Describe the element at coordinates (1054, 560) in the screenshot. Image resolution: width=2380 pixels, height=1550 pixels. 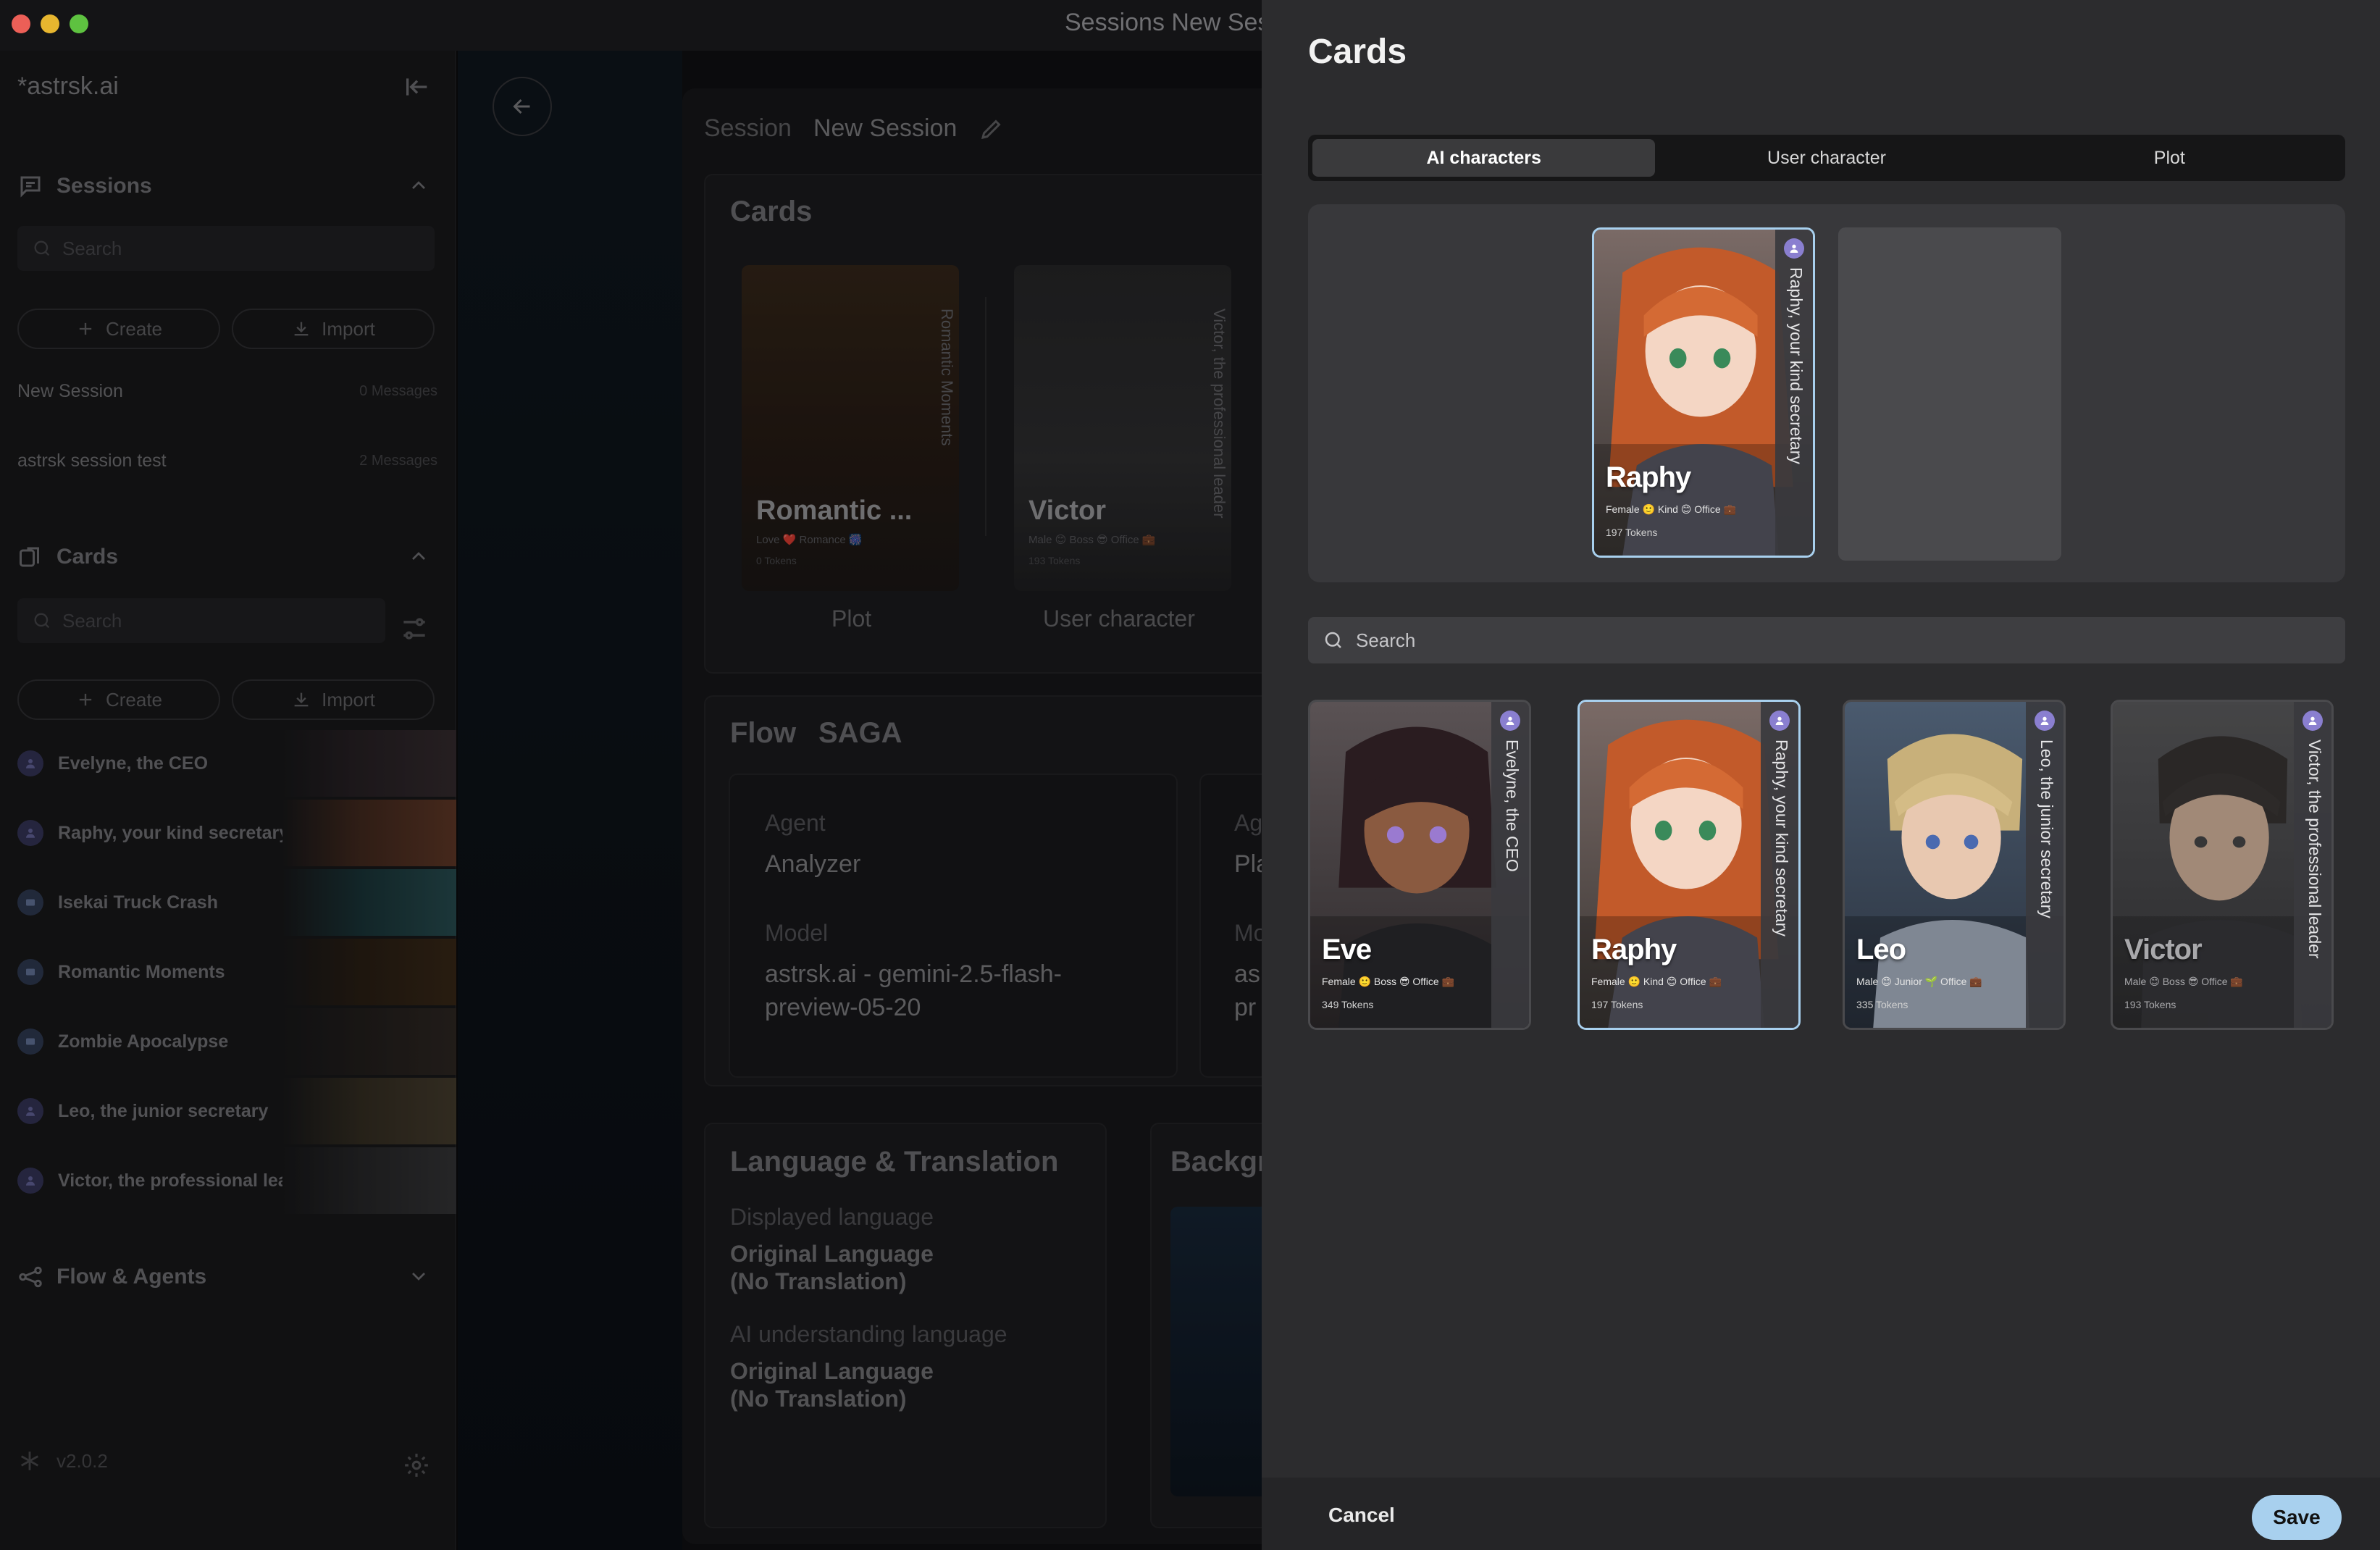
I see `user-card-tokens: 193 Tokens` at that location.